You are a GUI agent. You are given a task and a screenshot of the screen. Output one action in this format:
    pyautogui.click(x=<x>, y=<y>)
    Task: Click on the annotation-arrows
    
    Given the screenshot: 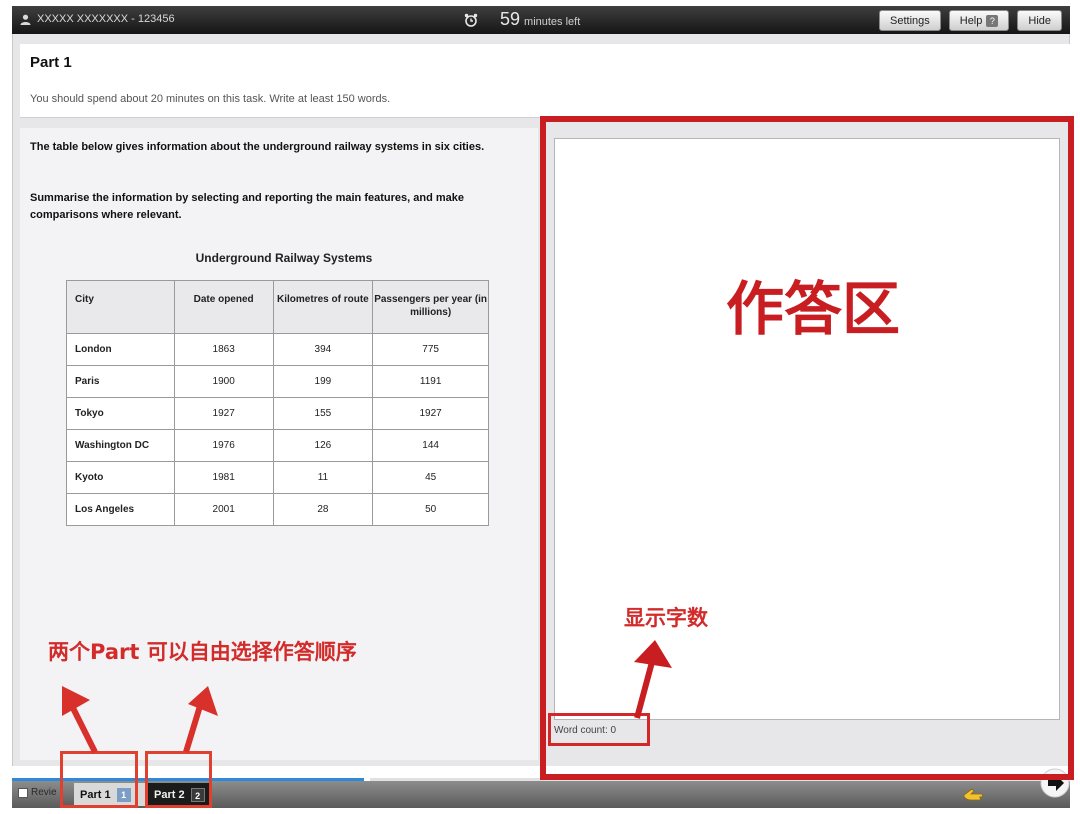 What is the action you would take?
    pyautogui.click(x=367, y=697)
    